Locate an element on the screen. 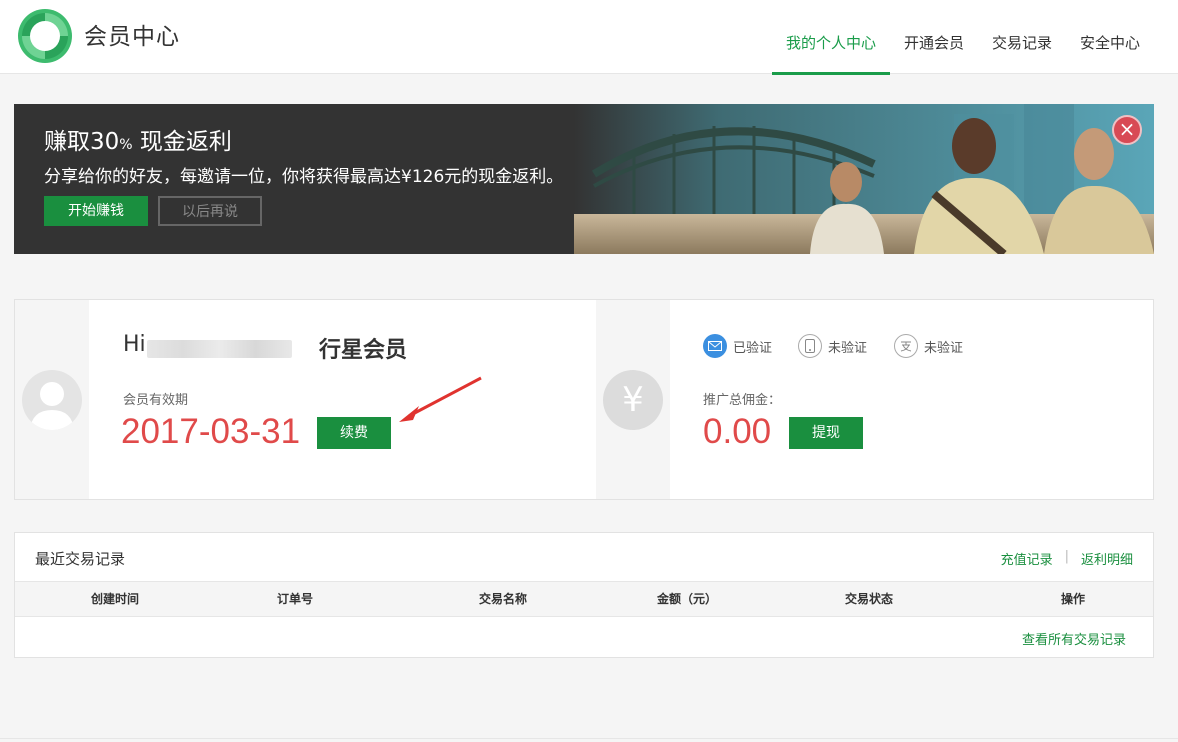 The width and height of the screenshot is (1178, 742). phone-verify-label: 未验证 is located at coordinates (848, 348).